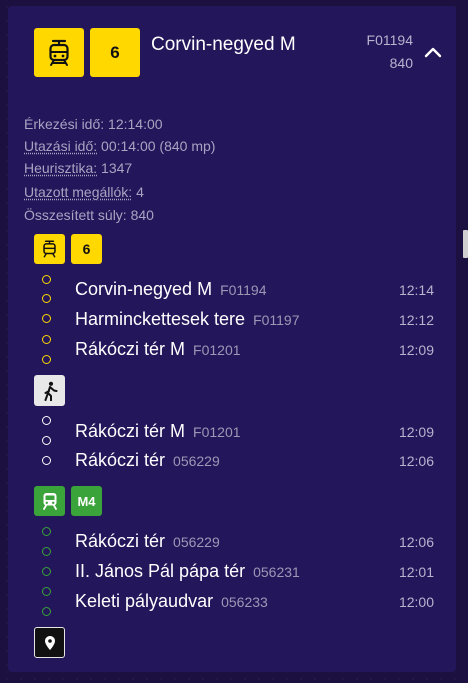 This screenshot has height=683, width=468. What do you see at coordinates (78, 192) in the screenshot?
I see `summary-label: Utazott megállók:` at bounding box center [78, 192].